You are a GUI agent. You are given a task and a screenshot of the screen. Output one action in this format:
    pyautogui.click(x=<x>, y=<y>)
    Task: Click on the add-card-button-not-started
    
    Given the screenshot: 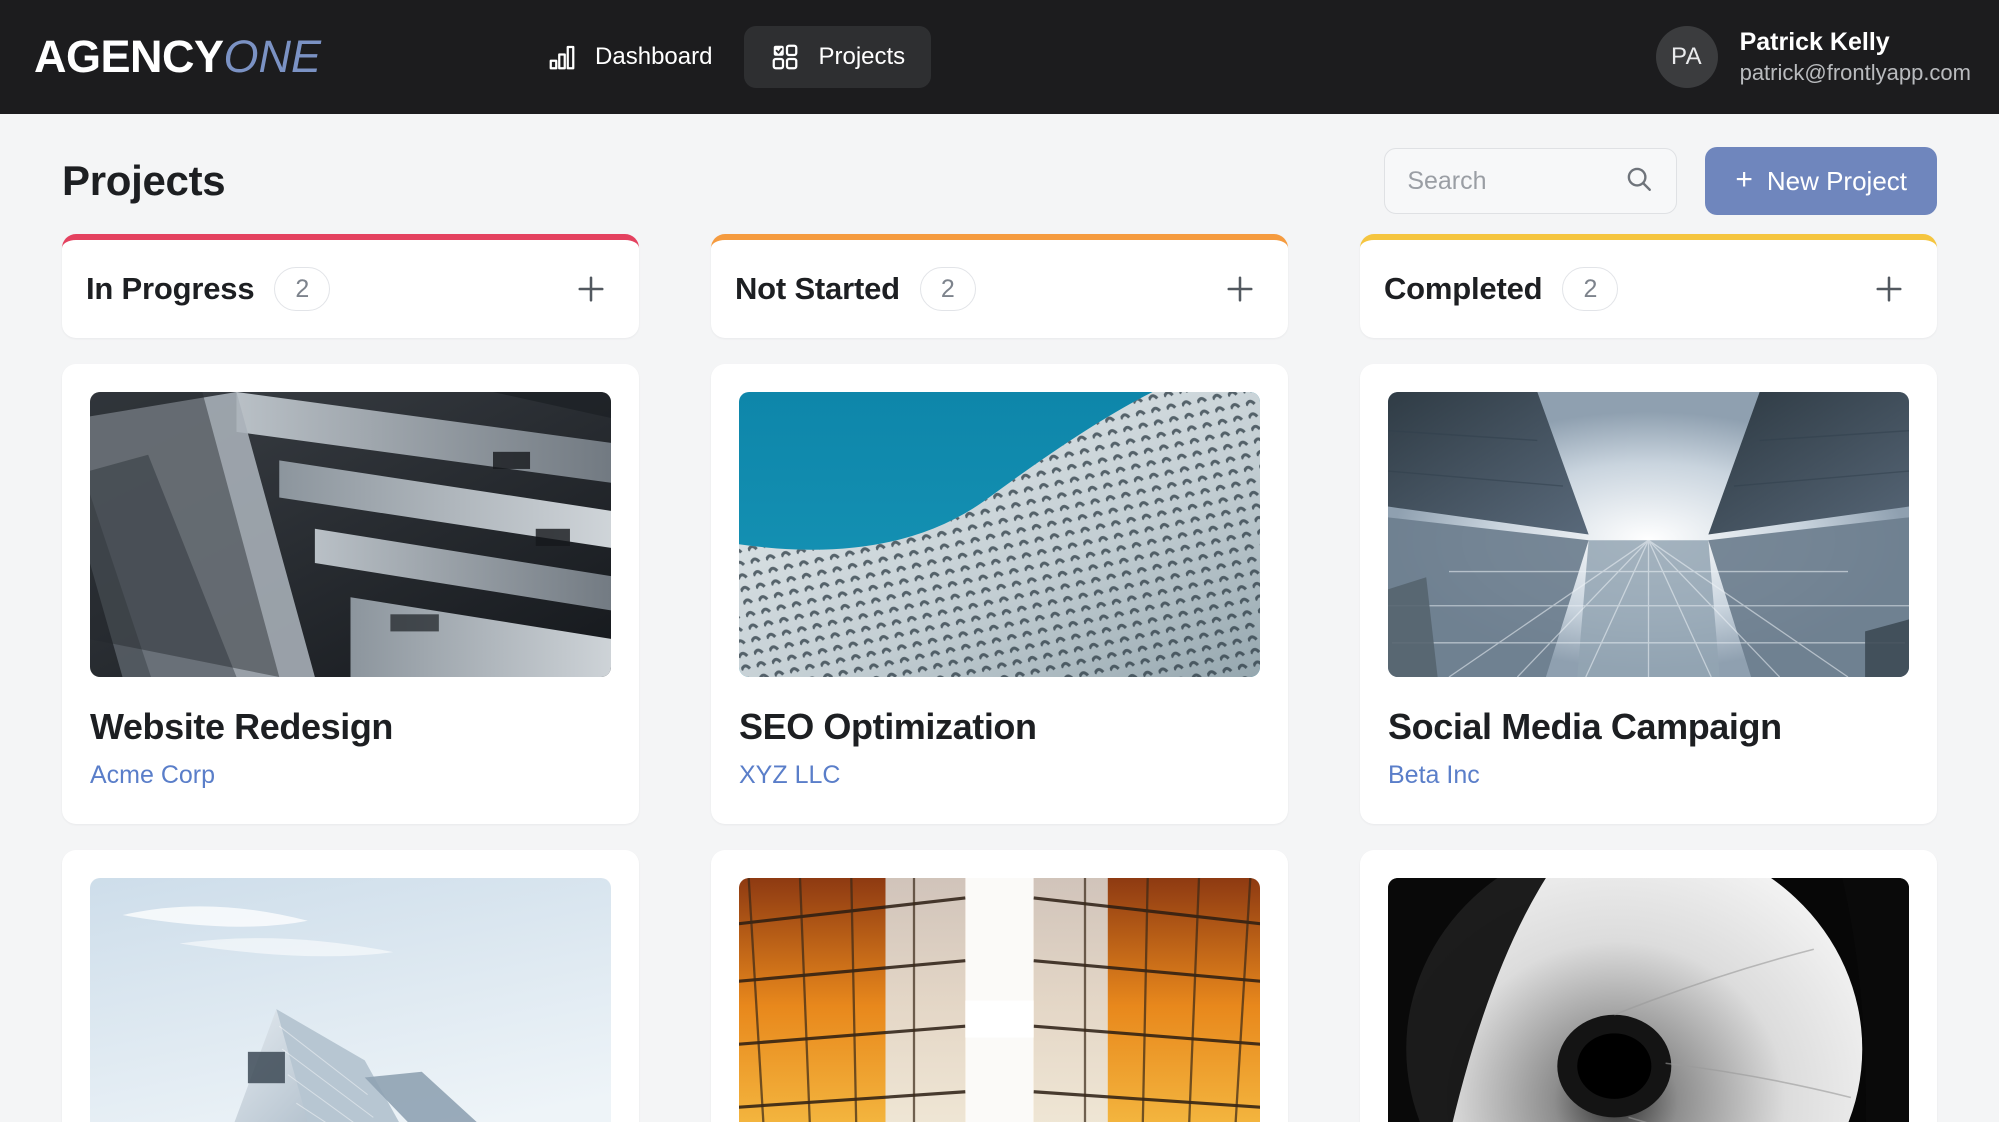 What is the action you would take?
    pyautogui.click(x=1240, y=289)
    